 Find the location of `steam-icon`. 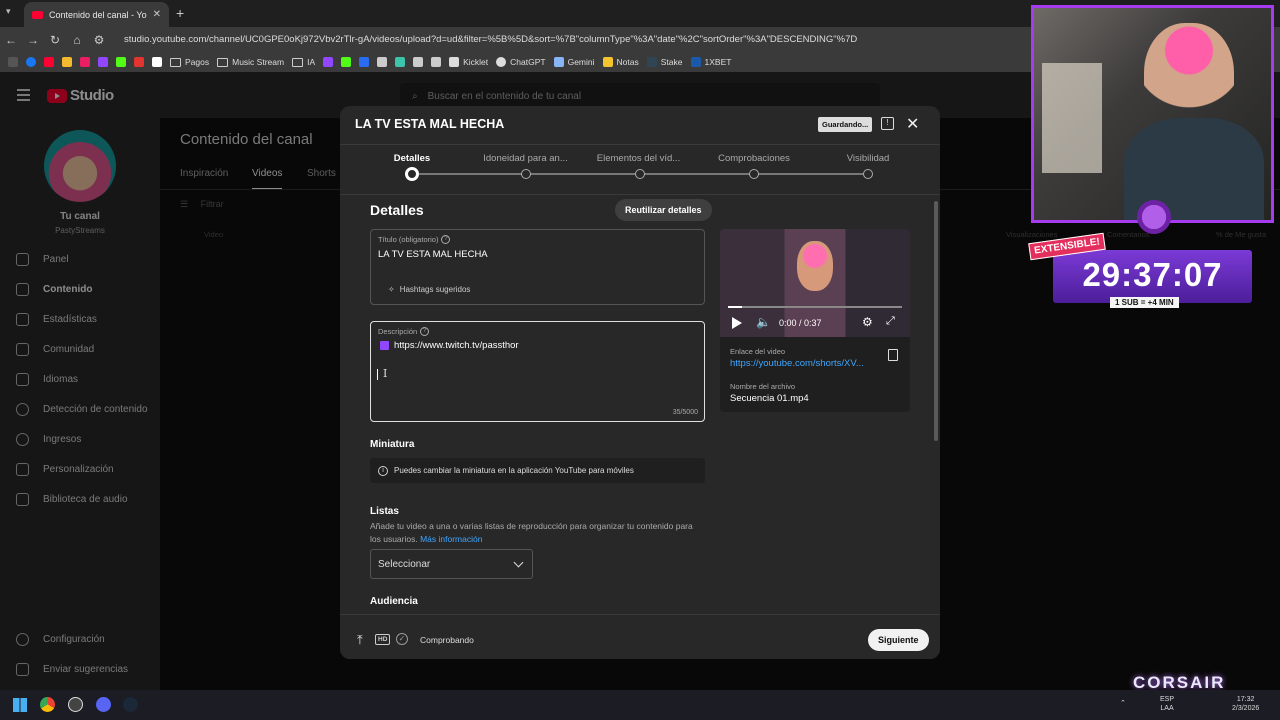

steam-icon is located at coordinates (130, 704).